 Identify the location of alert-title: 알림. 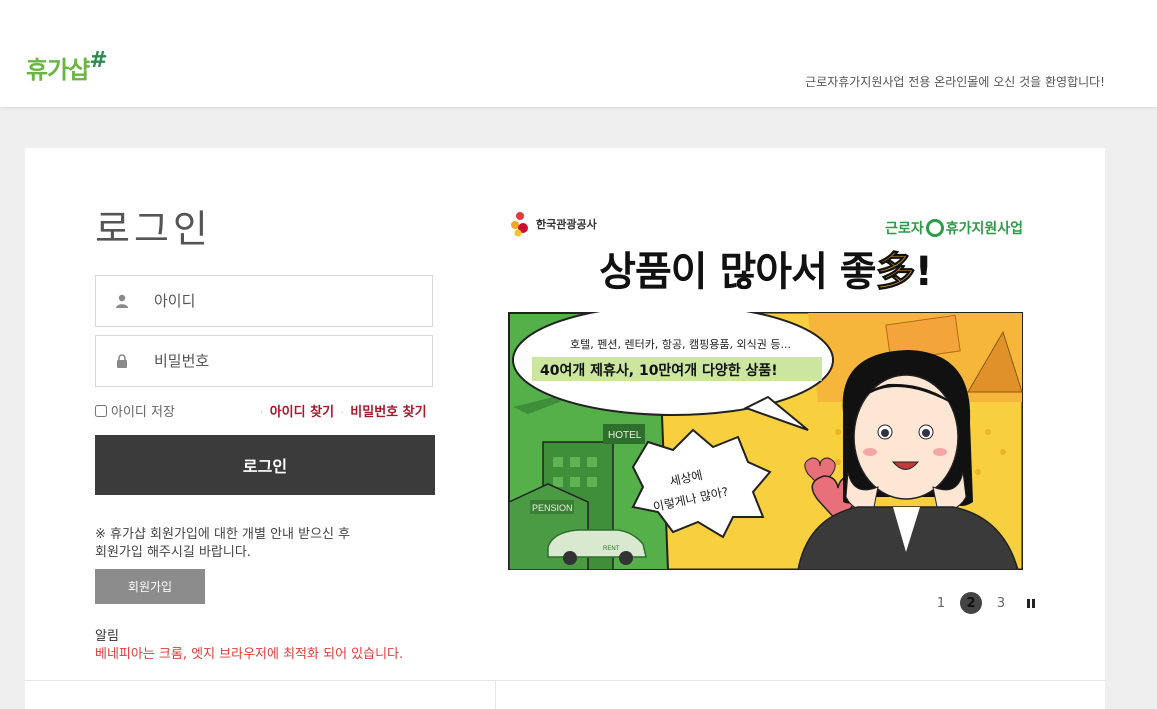
(107, 636).